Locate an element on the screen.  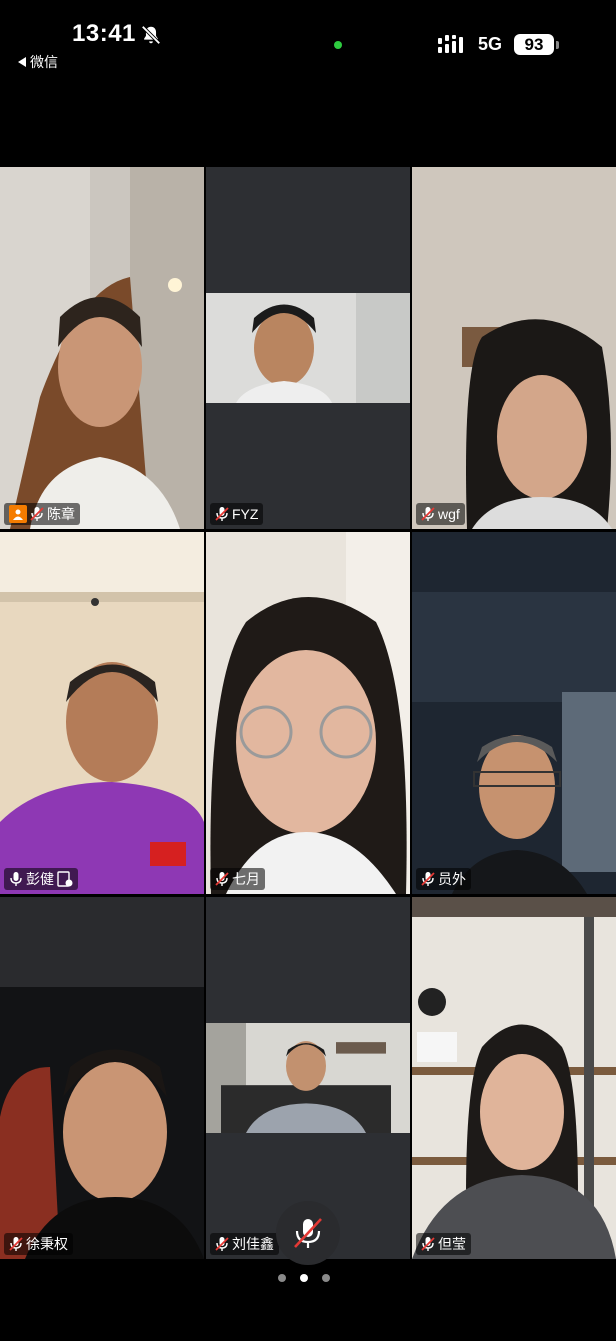
participant-name-tag: 刘佳鑫 is located at coordinates (244, 1244).